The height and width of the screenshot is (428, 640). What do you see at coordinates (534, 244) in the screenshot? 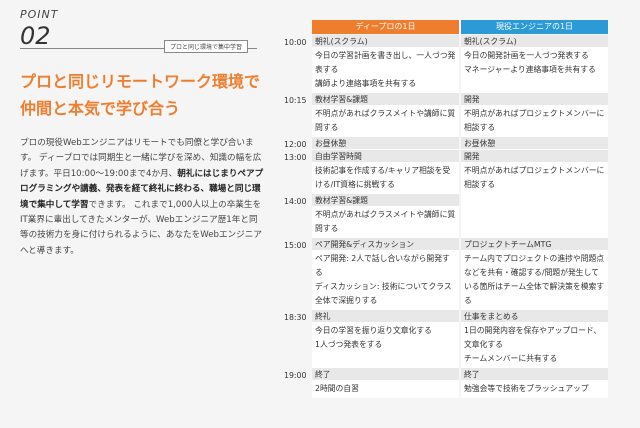
I see `cell-title: プロジェクトチームMTG` at bounding box center [534, 244].